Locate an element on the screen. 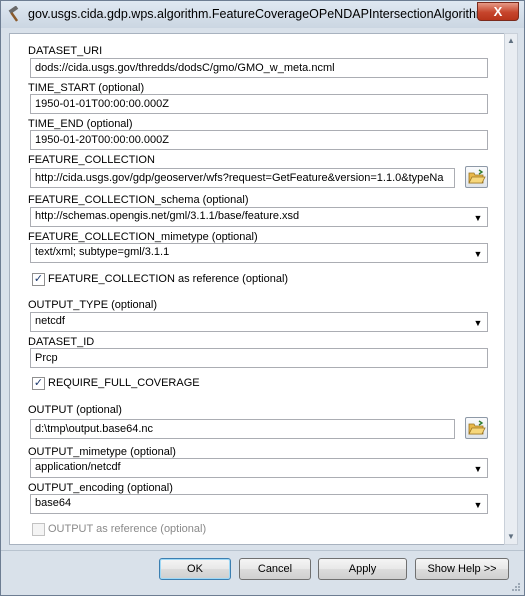  panel-scrollbar: ▲ ▼ is located at coordinates (511, 289).